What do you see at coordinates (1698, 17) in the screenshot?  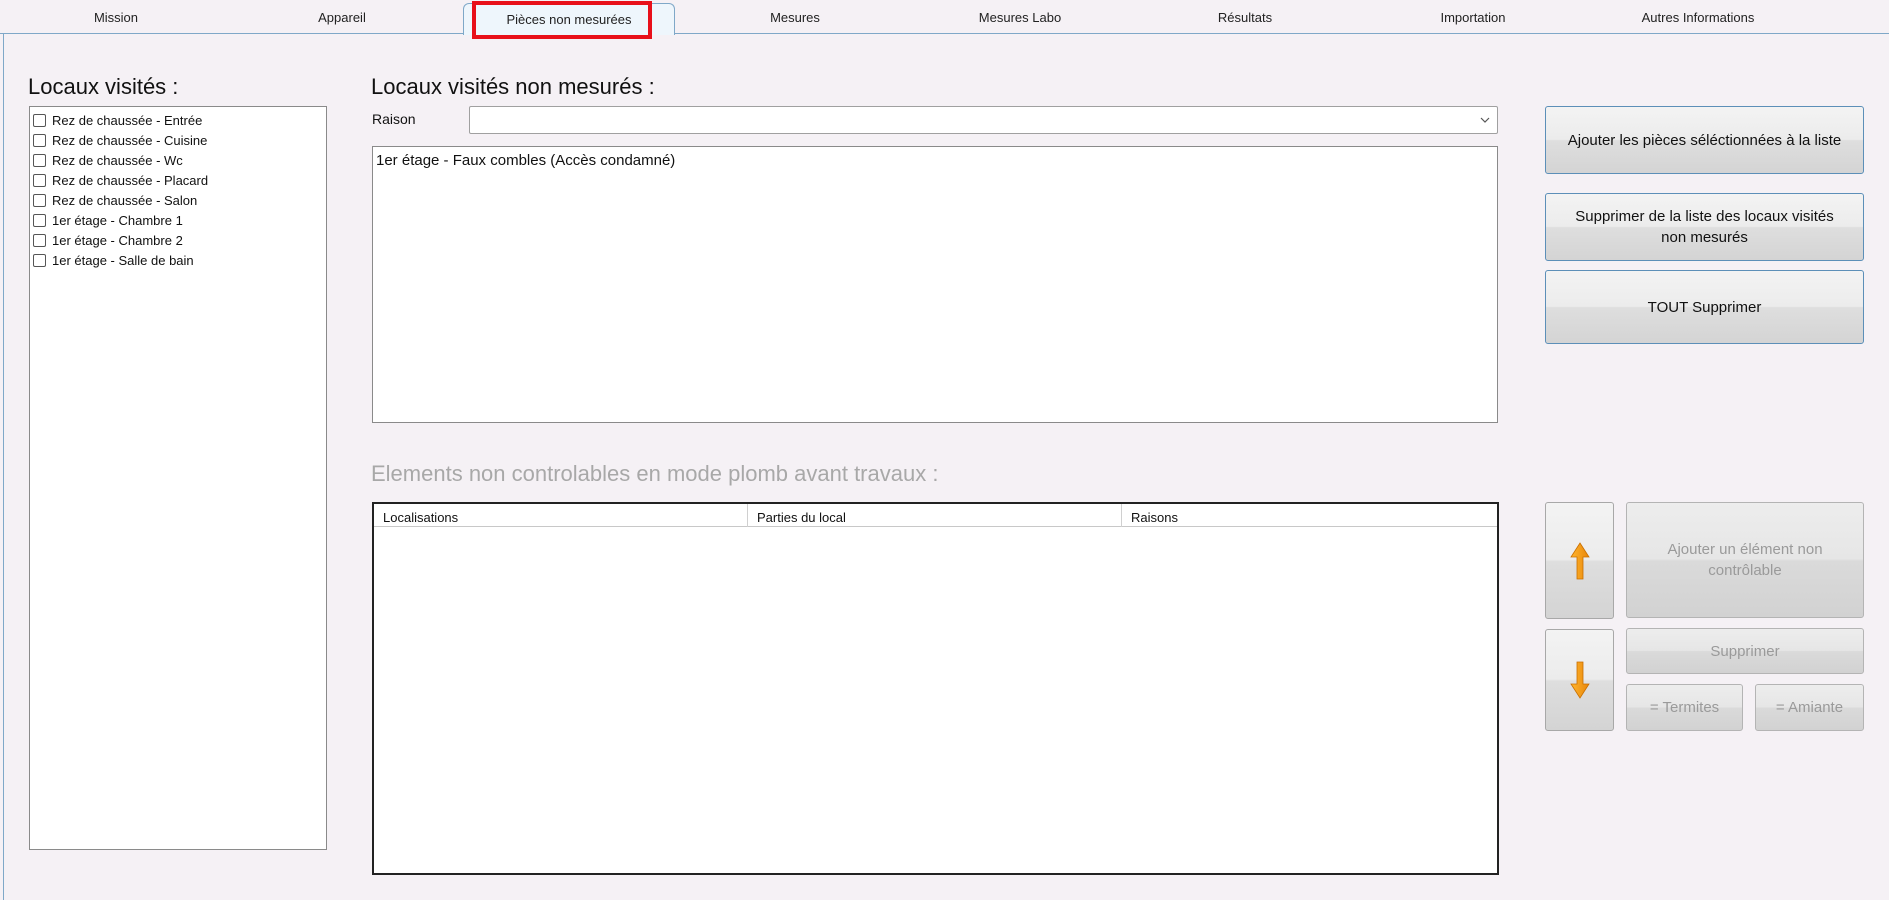 I see `tab-autres-informations: Autres Informations` at bounding box center [1698, 17].